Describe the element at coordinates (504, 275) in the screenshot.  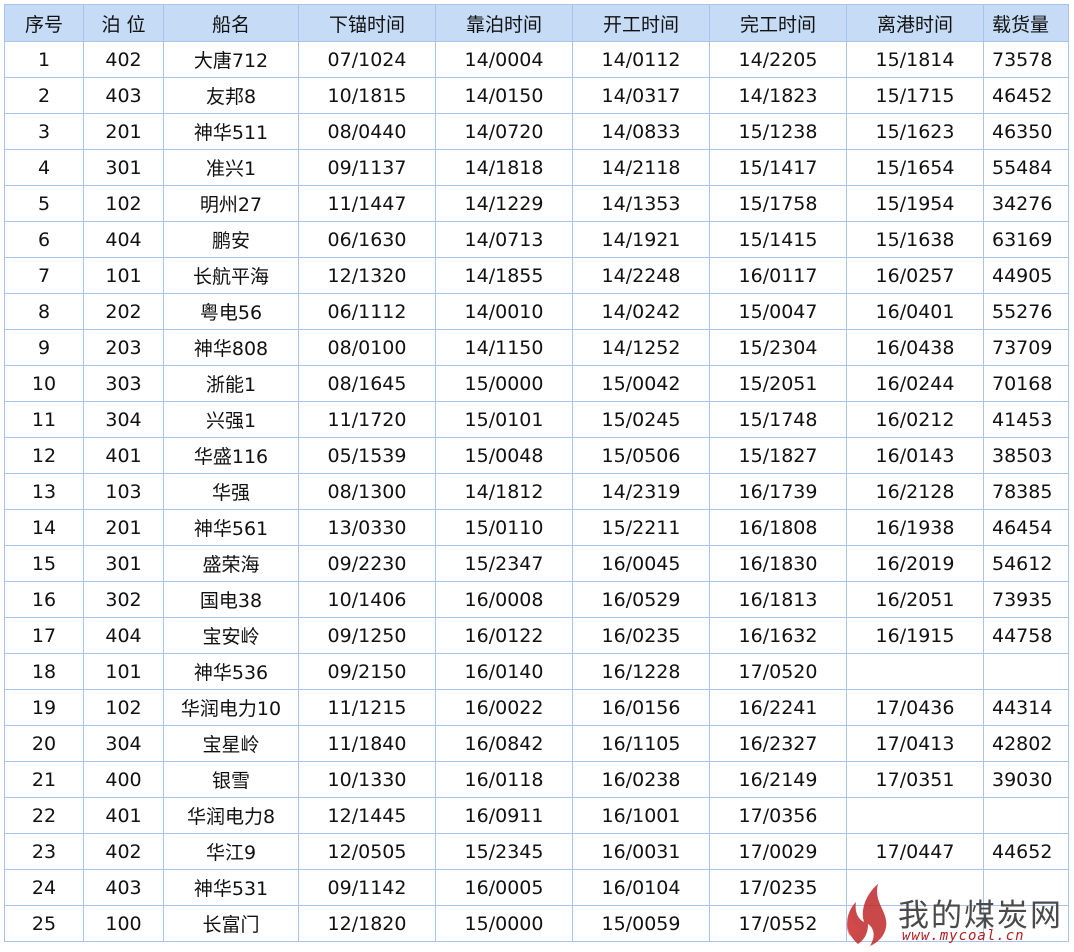
I see `cell-berthing-time: 14/1855` at that location.